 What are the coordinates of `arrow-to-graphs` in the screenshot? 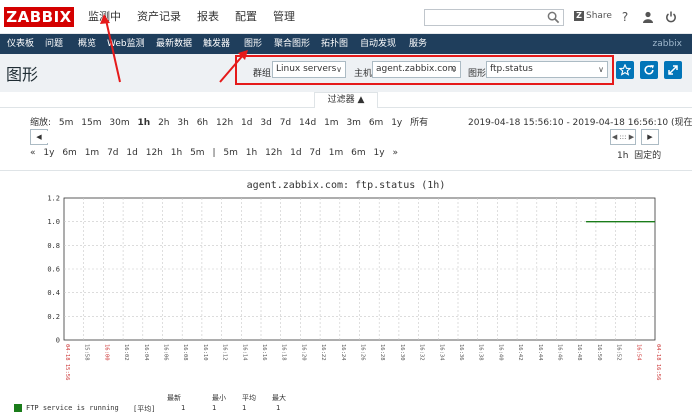 It's located at (232, 68).